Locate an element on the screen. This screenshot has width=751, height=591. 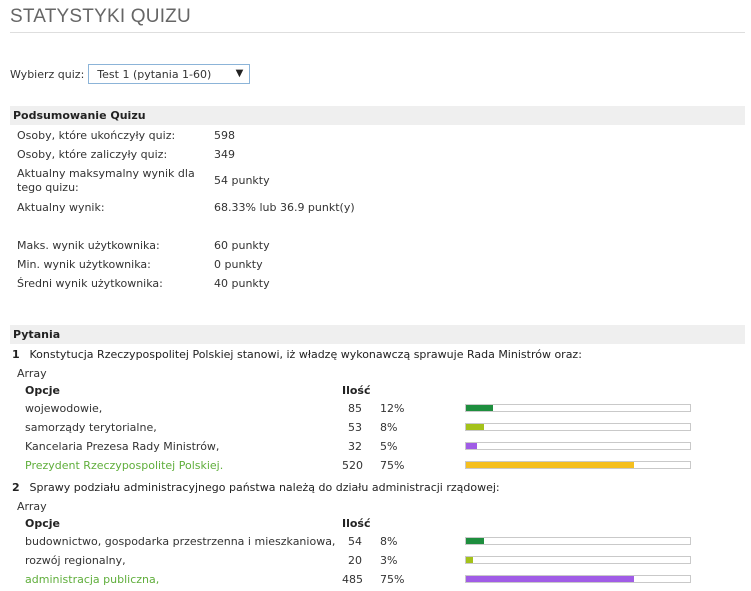
answer-option: Kancelaria Prezesa Rady Ministrów, is located at coordinates (122, 446).